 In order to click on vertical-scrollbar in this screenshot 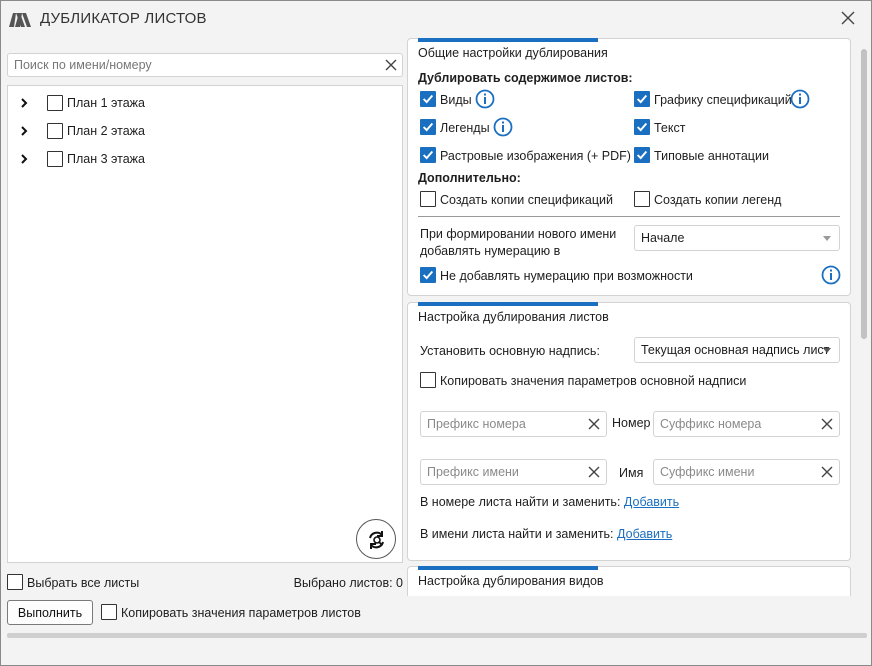, I will do `click(864, 317)`.